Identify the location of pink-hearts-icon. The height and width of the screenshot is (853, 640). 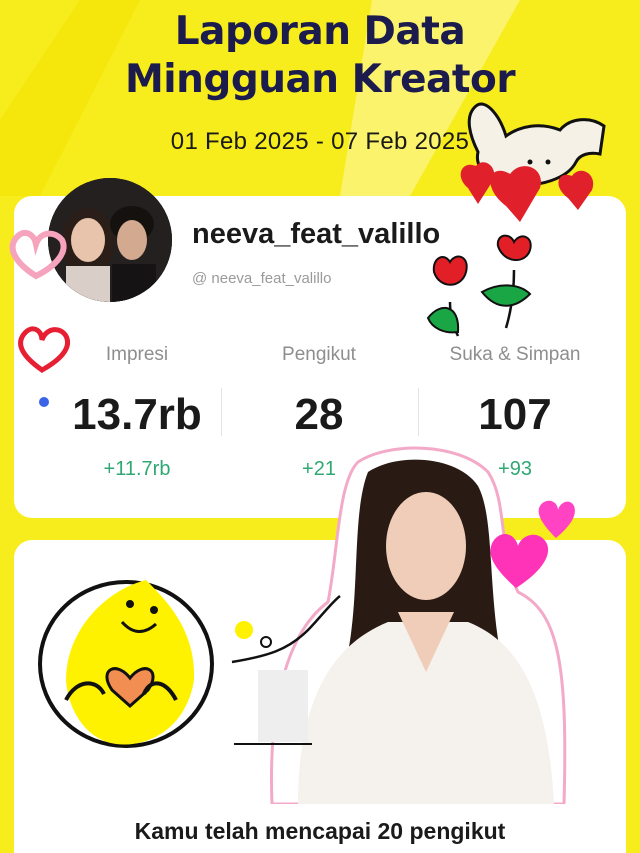
(532, 544).